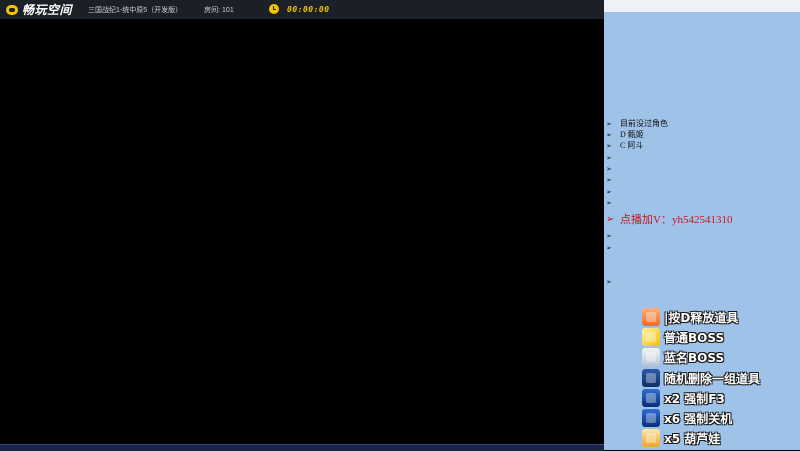  I want to click on game-timer: 00:00:00, so click(308, 9).